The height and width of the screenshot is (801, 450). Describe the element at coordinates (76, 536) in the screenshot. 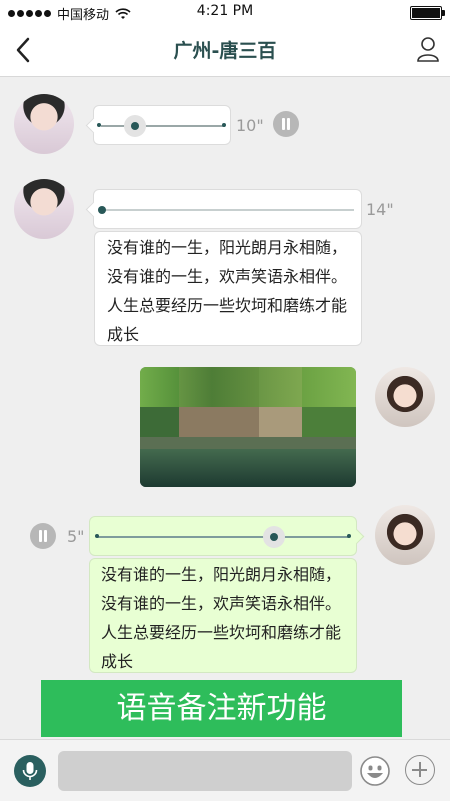

I see `voice-duration: 5"` at that location.